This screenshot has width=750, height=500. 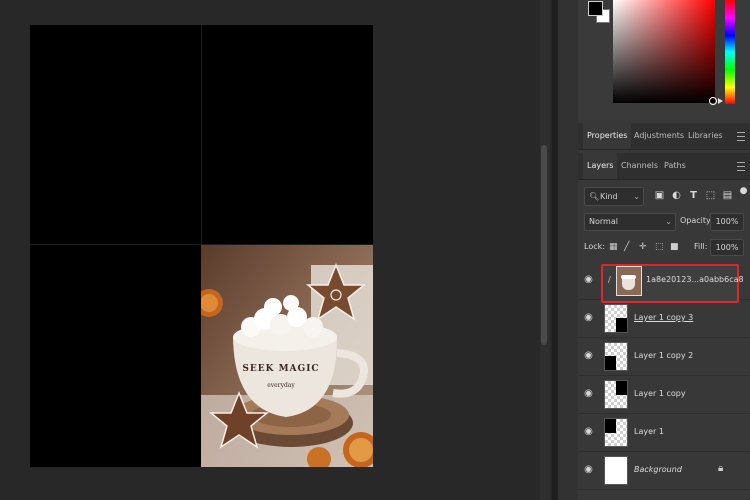 I want to click on tab-libraries: Libraries, so click(x=705, y=136).